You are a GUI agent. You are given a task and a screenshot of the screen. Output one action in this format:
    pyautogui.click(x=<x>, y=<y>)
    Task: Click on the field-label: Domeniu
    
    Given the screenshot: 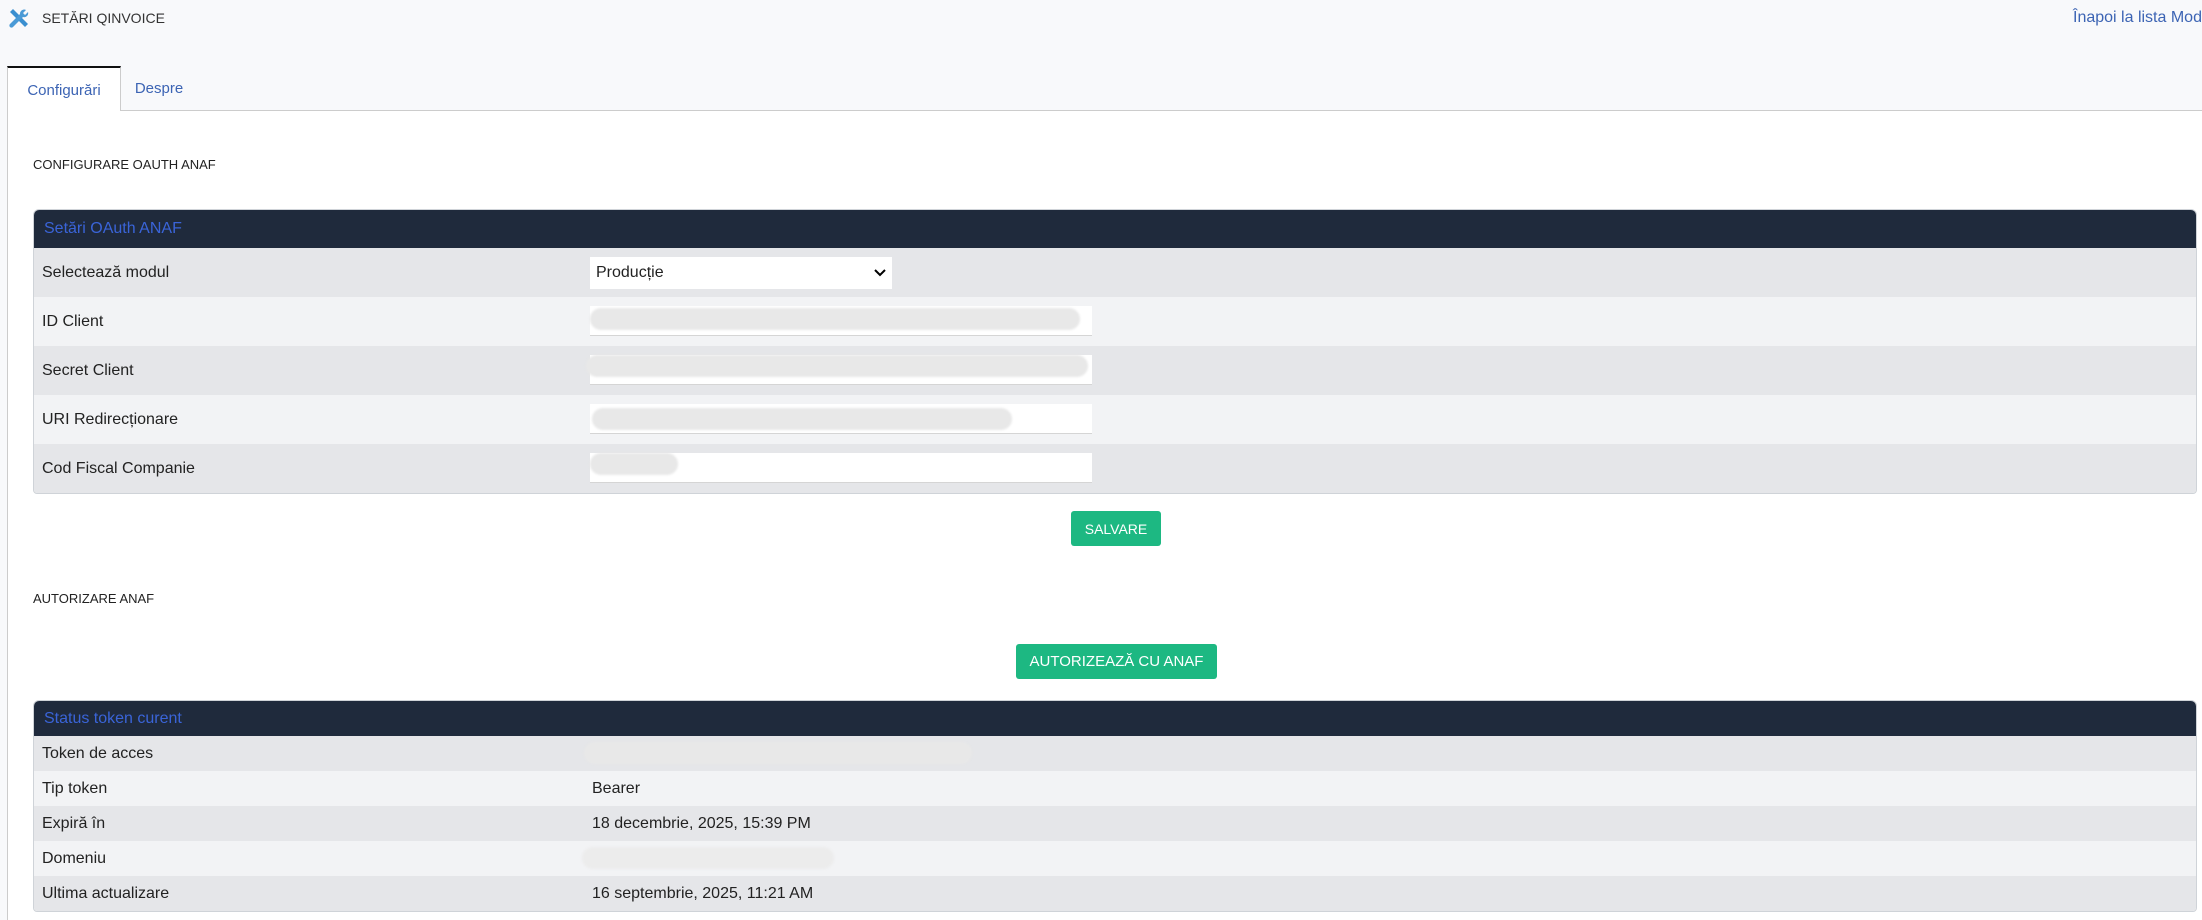 What is the action you would take?
    pyautogui.click(x=74, y=858)
    